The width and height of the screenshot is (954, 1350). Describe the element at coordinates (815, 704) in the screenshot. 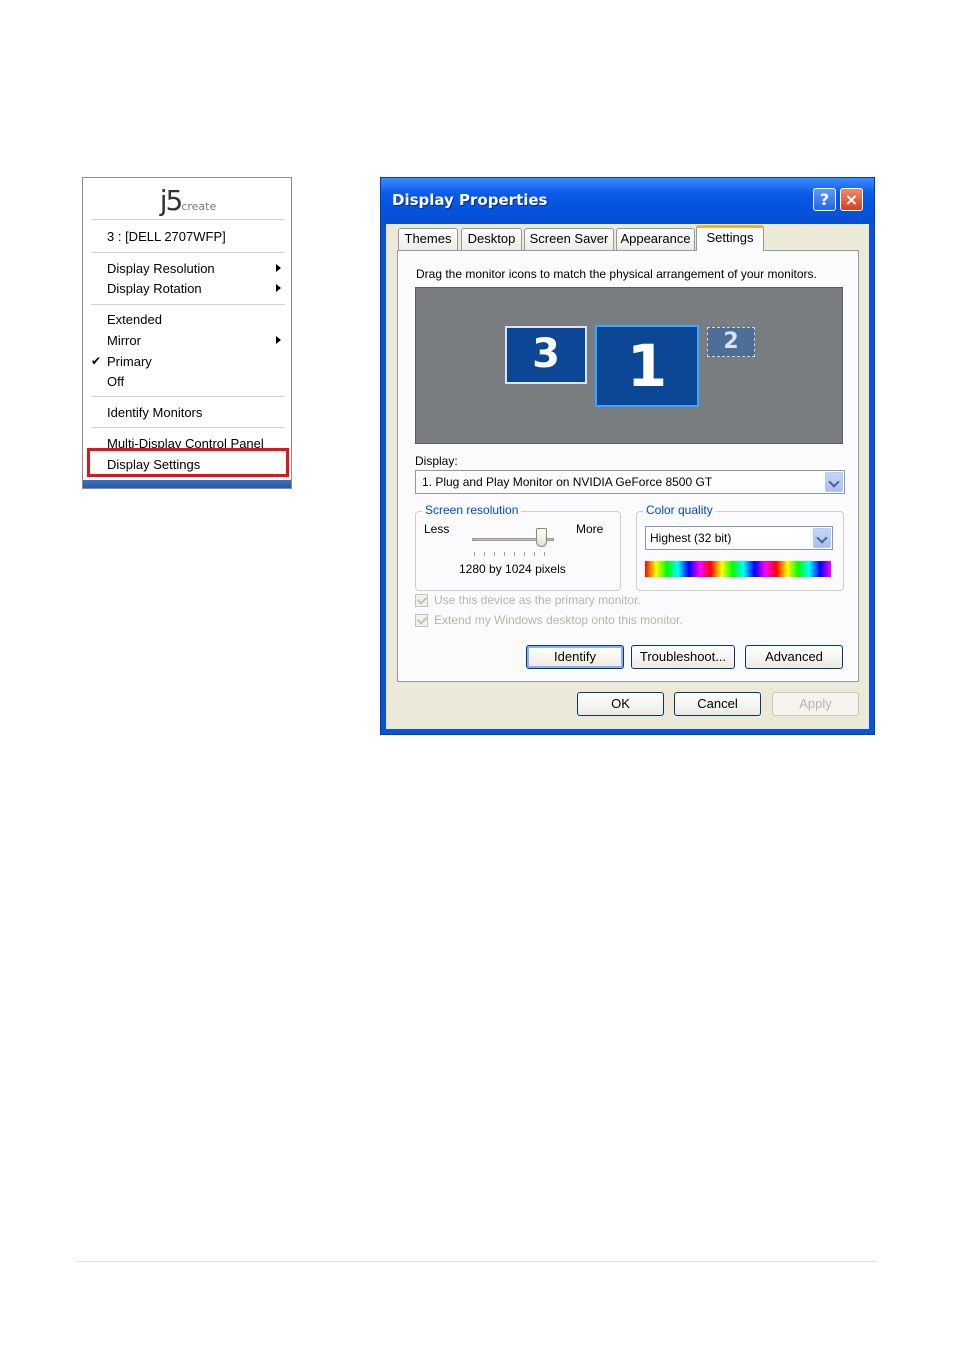

I see `apply-button: Apply` at that location.